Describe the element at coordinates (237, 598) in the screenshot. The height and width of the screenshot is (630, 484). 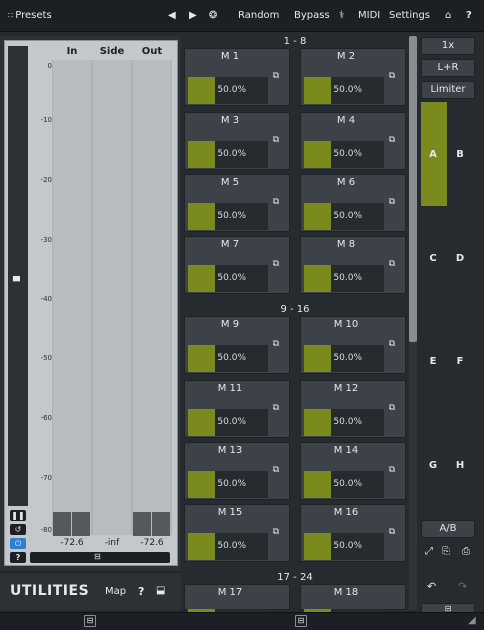
I see `modulator-block: M 17` at that location.